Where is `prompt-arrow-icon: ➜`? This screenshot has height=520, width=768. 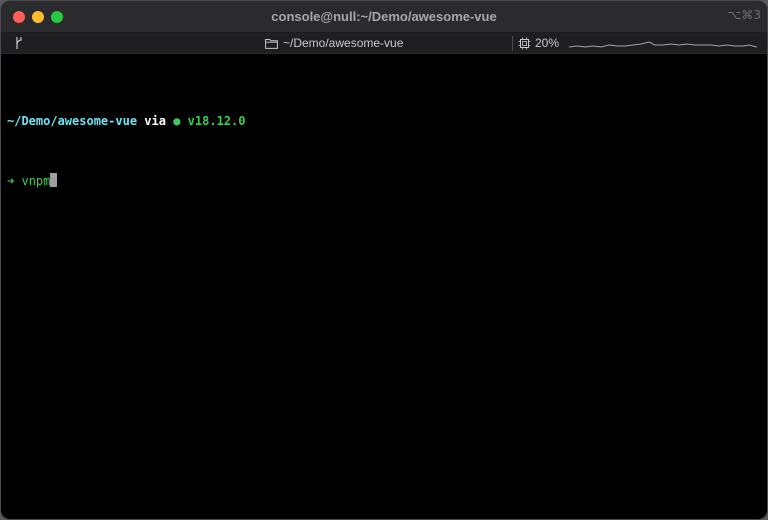 prompt-arrow-icon: ➜ is located at coordinates (11, 181).